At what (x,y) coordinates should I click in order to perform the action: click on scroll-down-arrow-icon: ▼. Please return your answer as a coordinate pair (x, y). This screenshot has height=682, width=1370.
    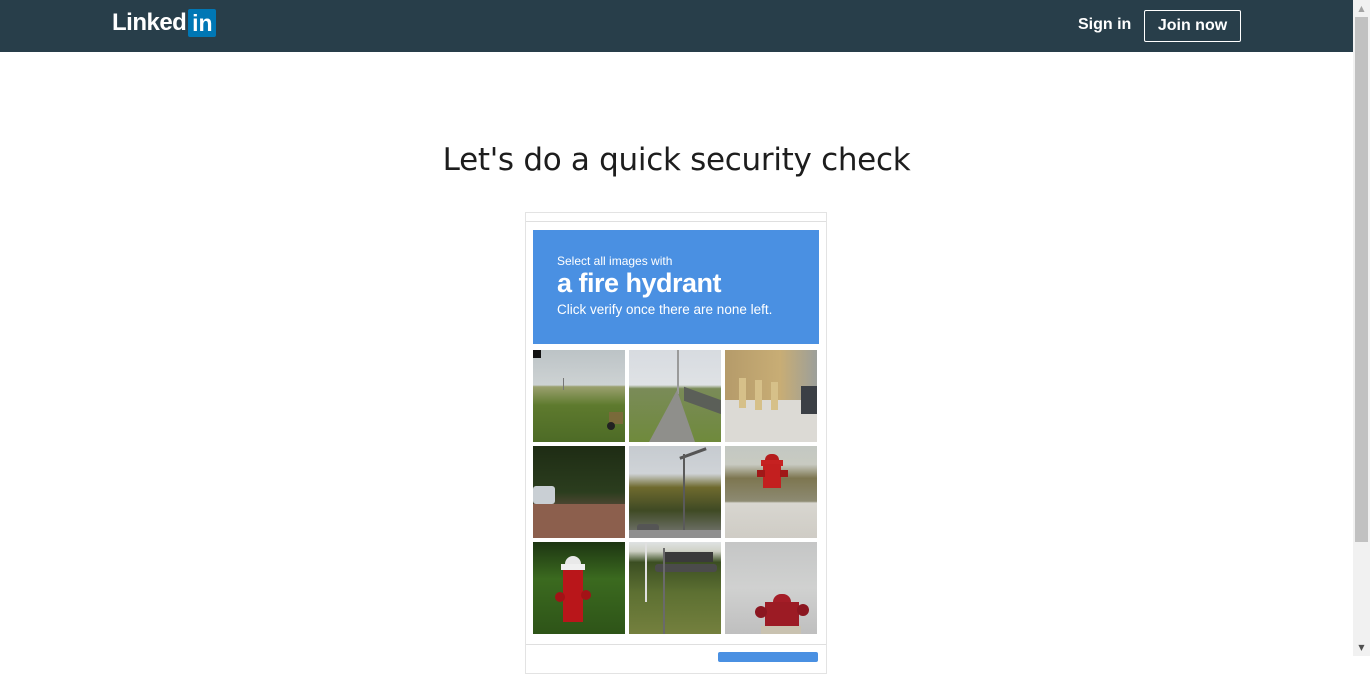
    Looking at the image, I should click on (1361, 647).